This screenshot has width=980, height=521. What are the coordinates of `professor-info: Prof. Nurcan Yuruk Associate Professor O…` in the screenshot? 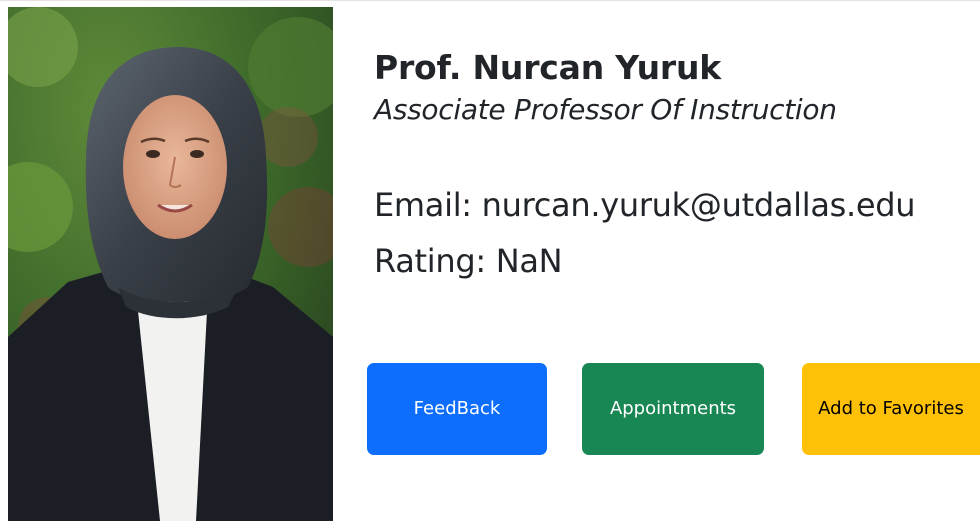 It's located at (674, 87).